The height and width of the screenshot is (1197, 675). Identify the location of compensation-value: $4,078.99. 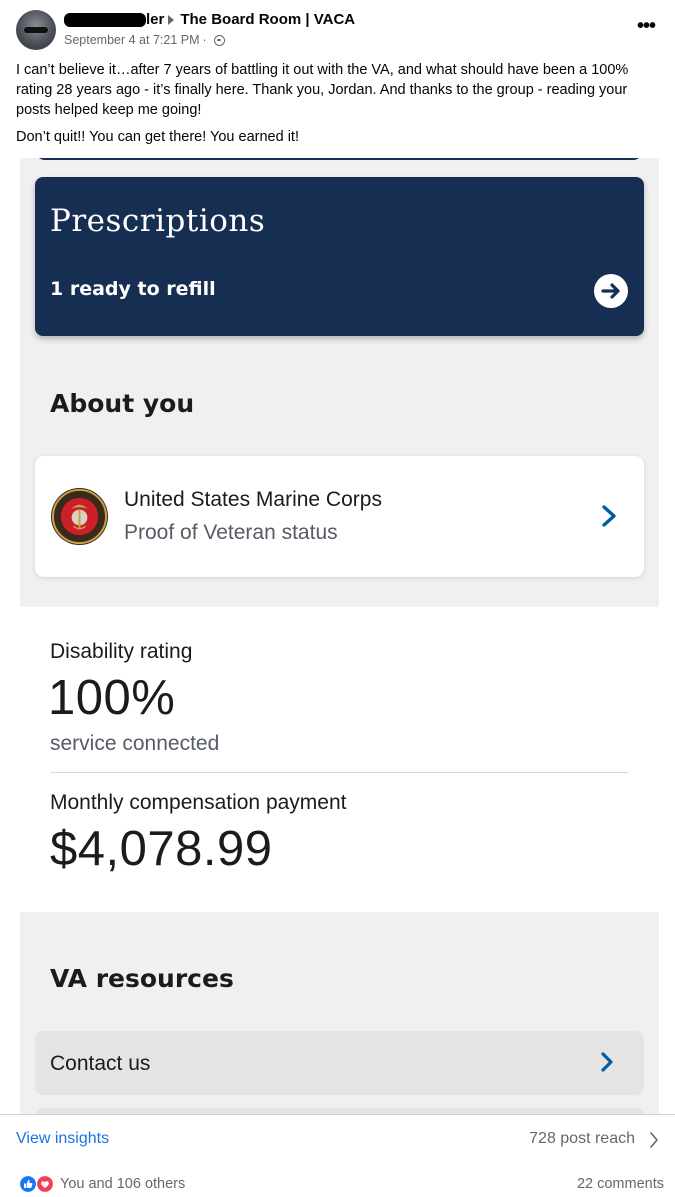
(161, 849).